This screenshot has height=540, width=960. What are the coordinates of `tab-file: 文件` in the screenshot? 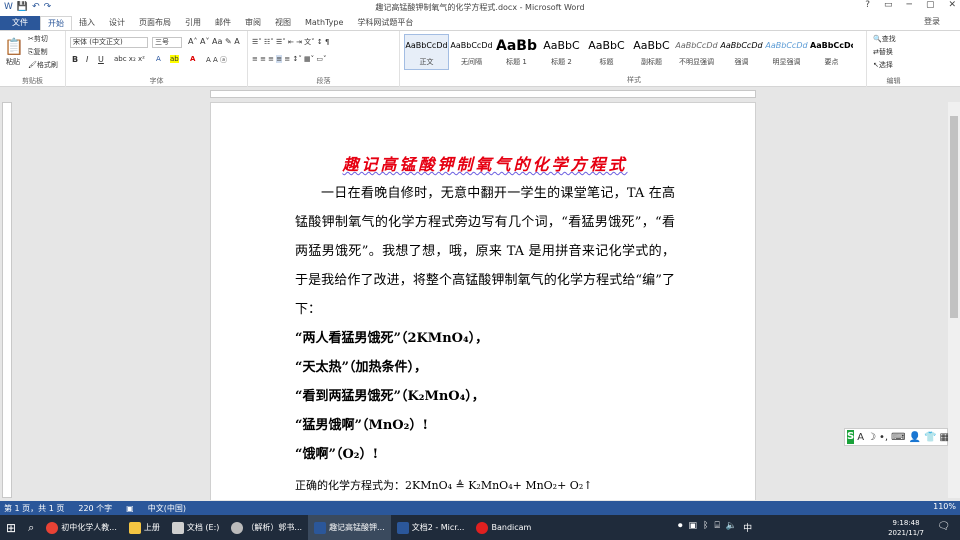 It's located at (20, 23).